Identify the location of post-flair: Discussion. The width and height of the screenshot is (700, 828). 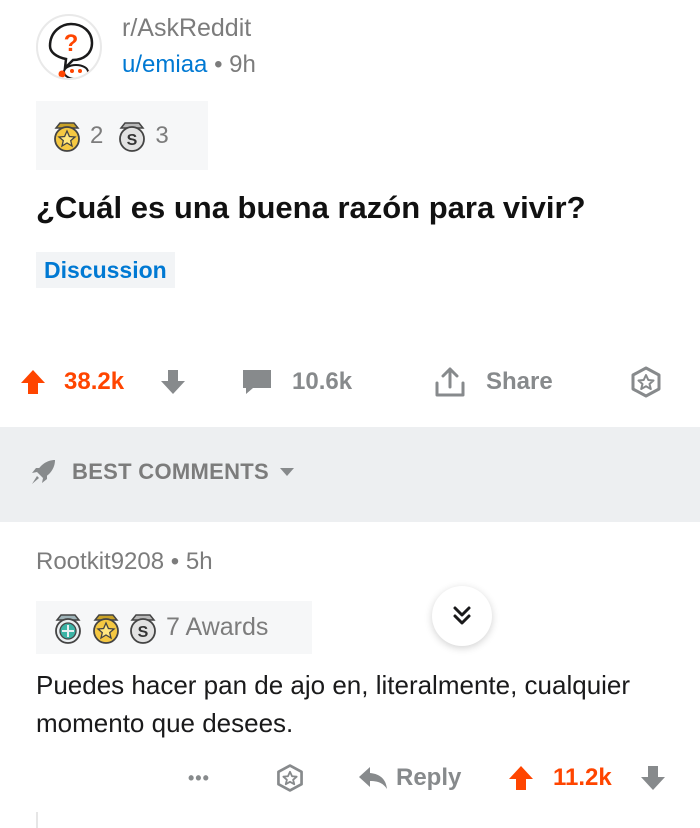
(105, 270).